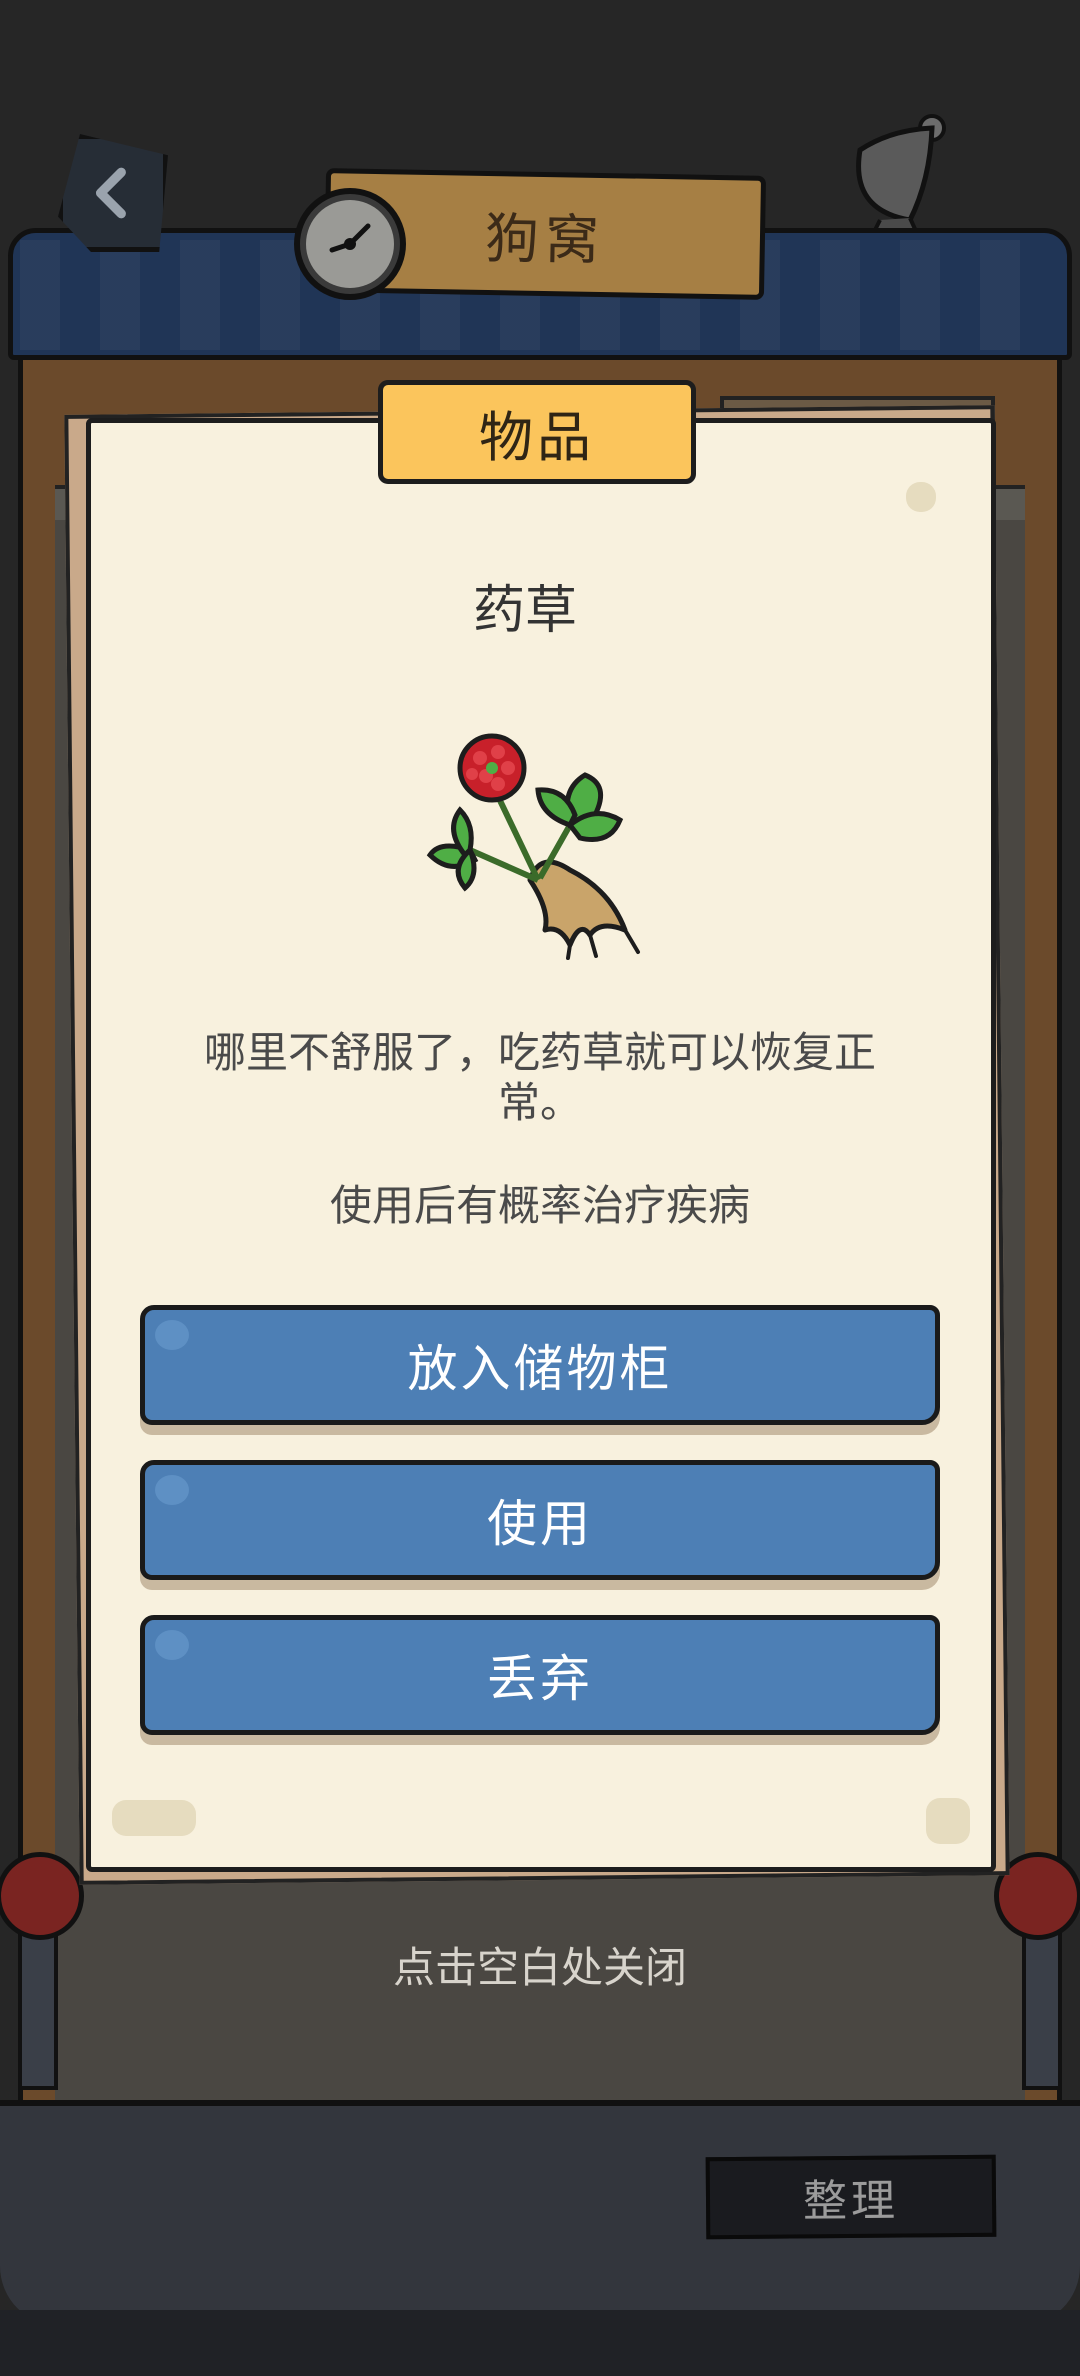 This screenshot has height=2376, width=1080. Describe the element at coordinates (42, 1896) in the screenshot. I see `left-knob` at that location.